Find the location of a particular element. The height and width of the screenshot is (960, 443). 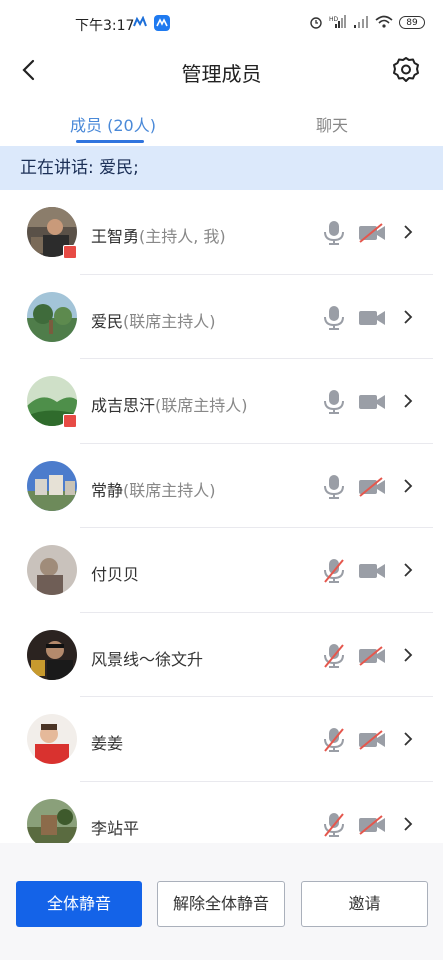

member-row: 成吉思汗(联席主持人) is located at coordinates (221, 401).